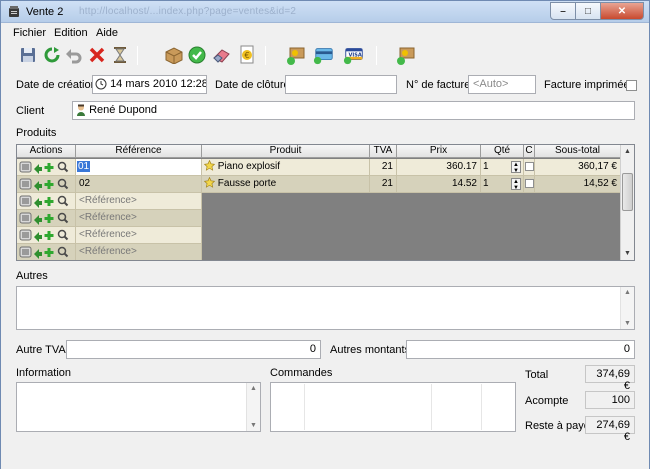  Describe the element at coordinates (502, 184) in the screenshot. I see `row-2-qty: 1 ▲ ▼` at that location.